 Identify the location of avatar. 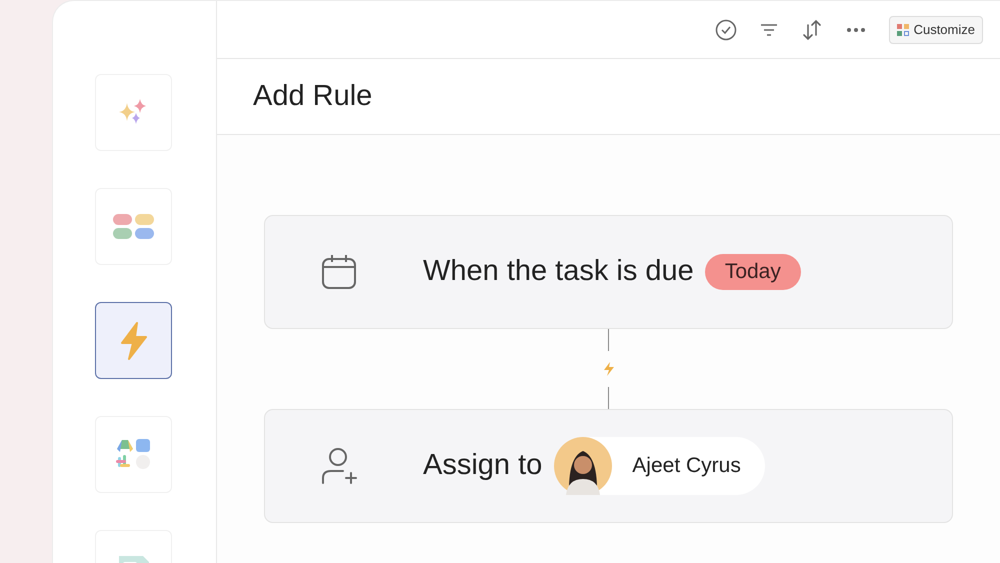
(583, 466).